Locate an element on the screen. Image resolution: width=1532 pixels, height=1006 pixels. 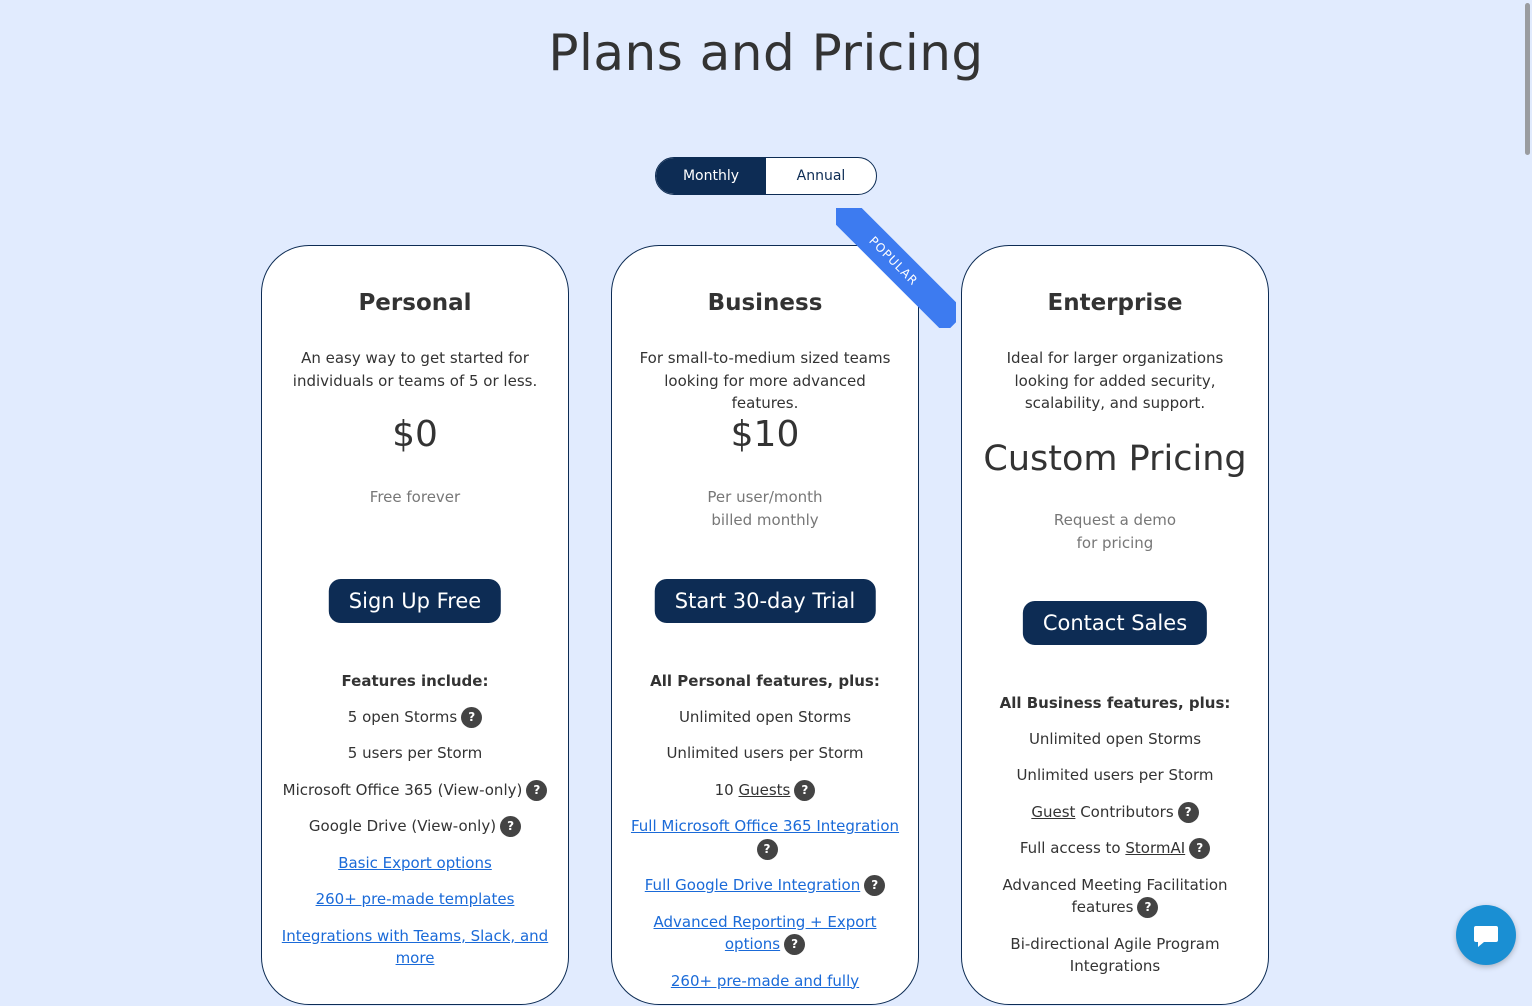
sign-up-free-button: Sign Up Free is located at coordinates (415, 601).